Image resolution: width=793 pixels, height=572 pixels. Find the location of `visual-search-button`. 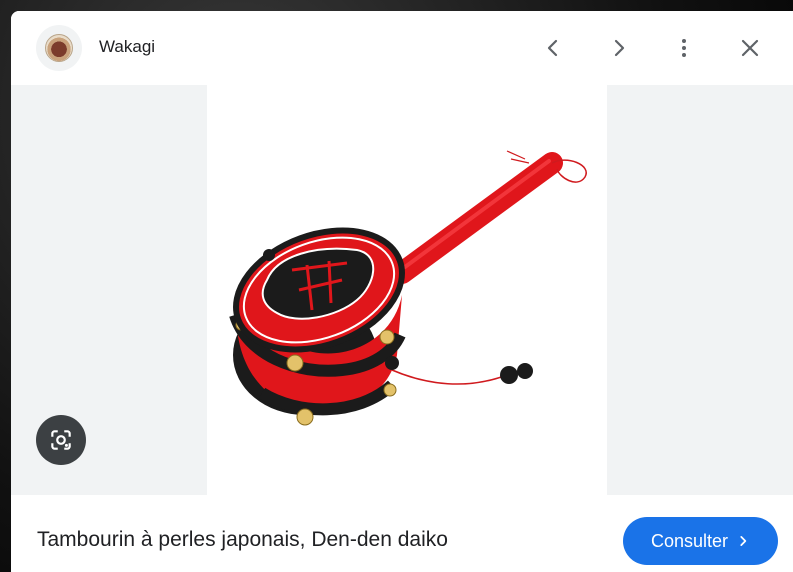

visual-search-button is located at coordinates (61, 440).